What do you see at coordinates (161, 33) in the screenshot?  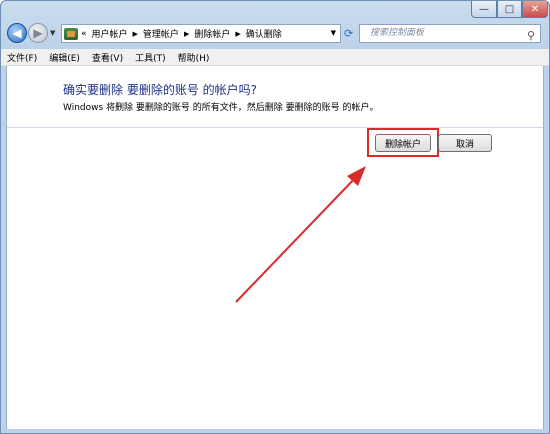 I see `breadcrumb-manage-accounts: 管理帐户` at bounding box center [161, 33].